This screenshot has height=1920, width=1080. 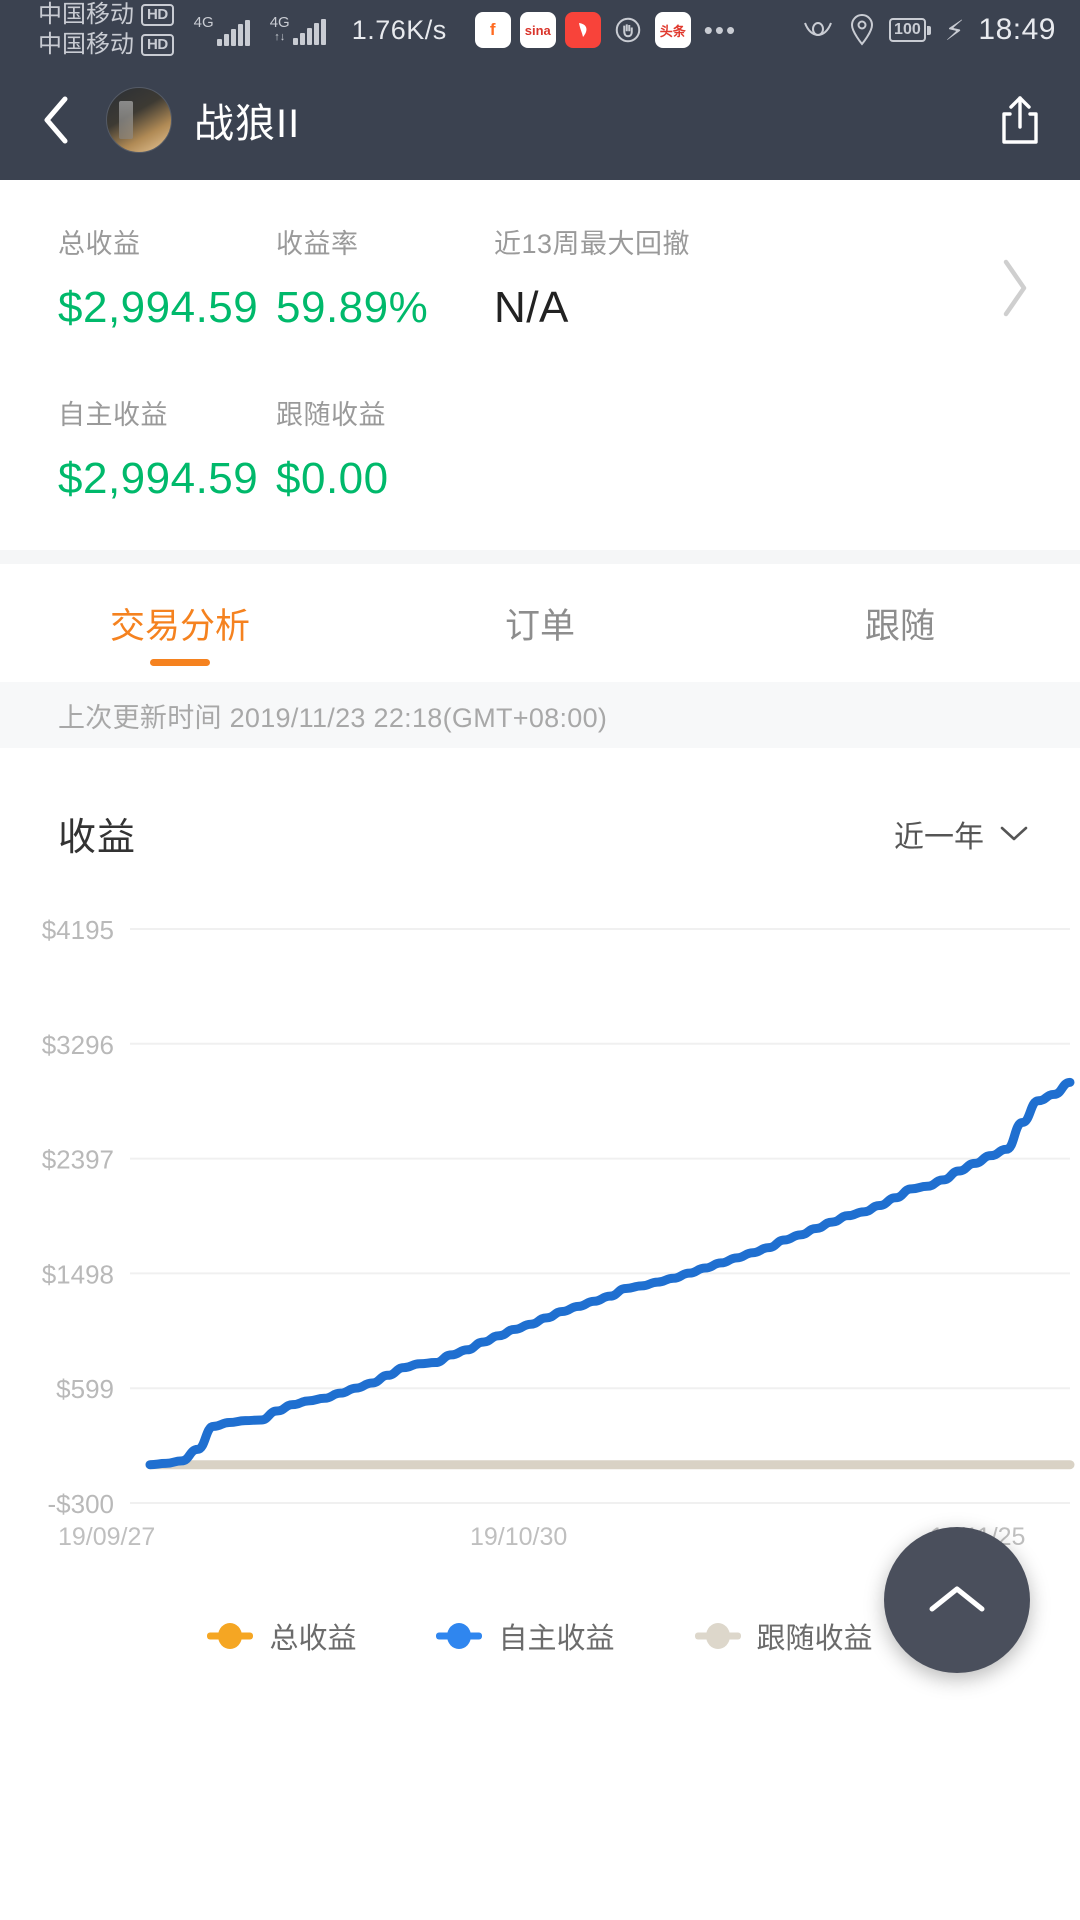 What do you see at coordinates (899, 626) in the screenshot?
I see `tab-label: 跟随` at bounding box center [899, 626].